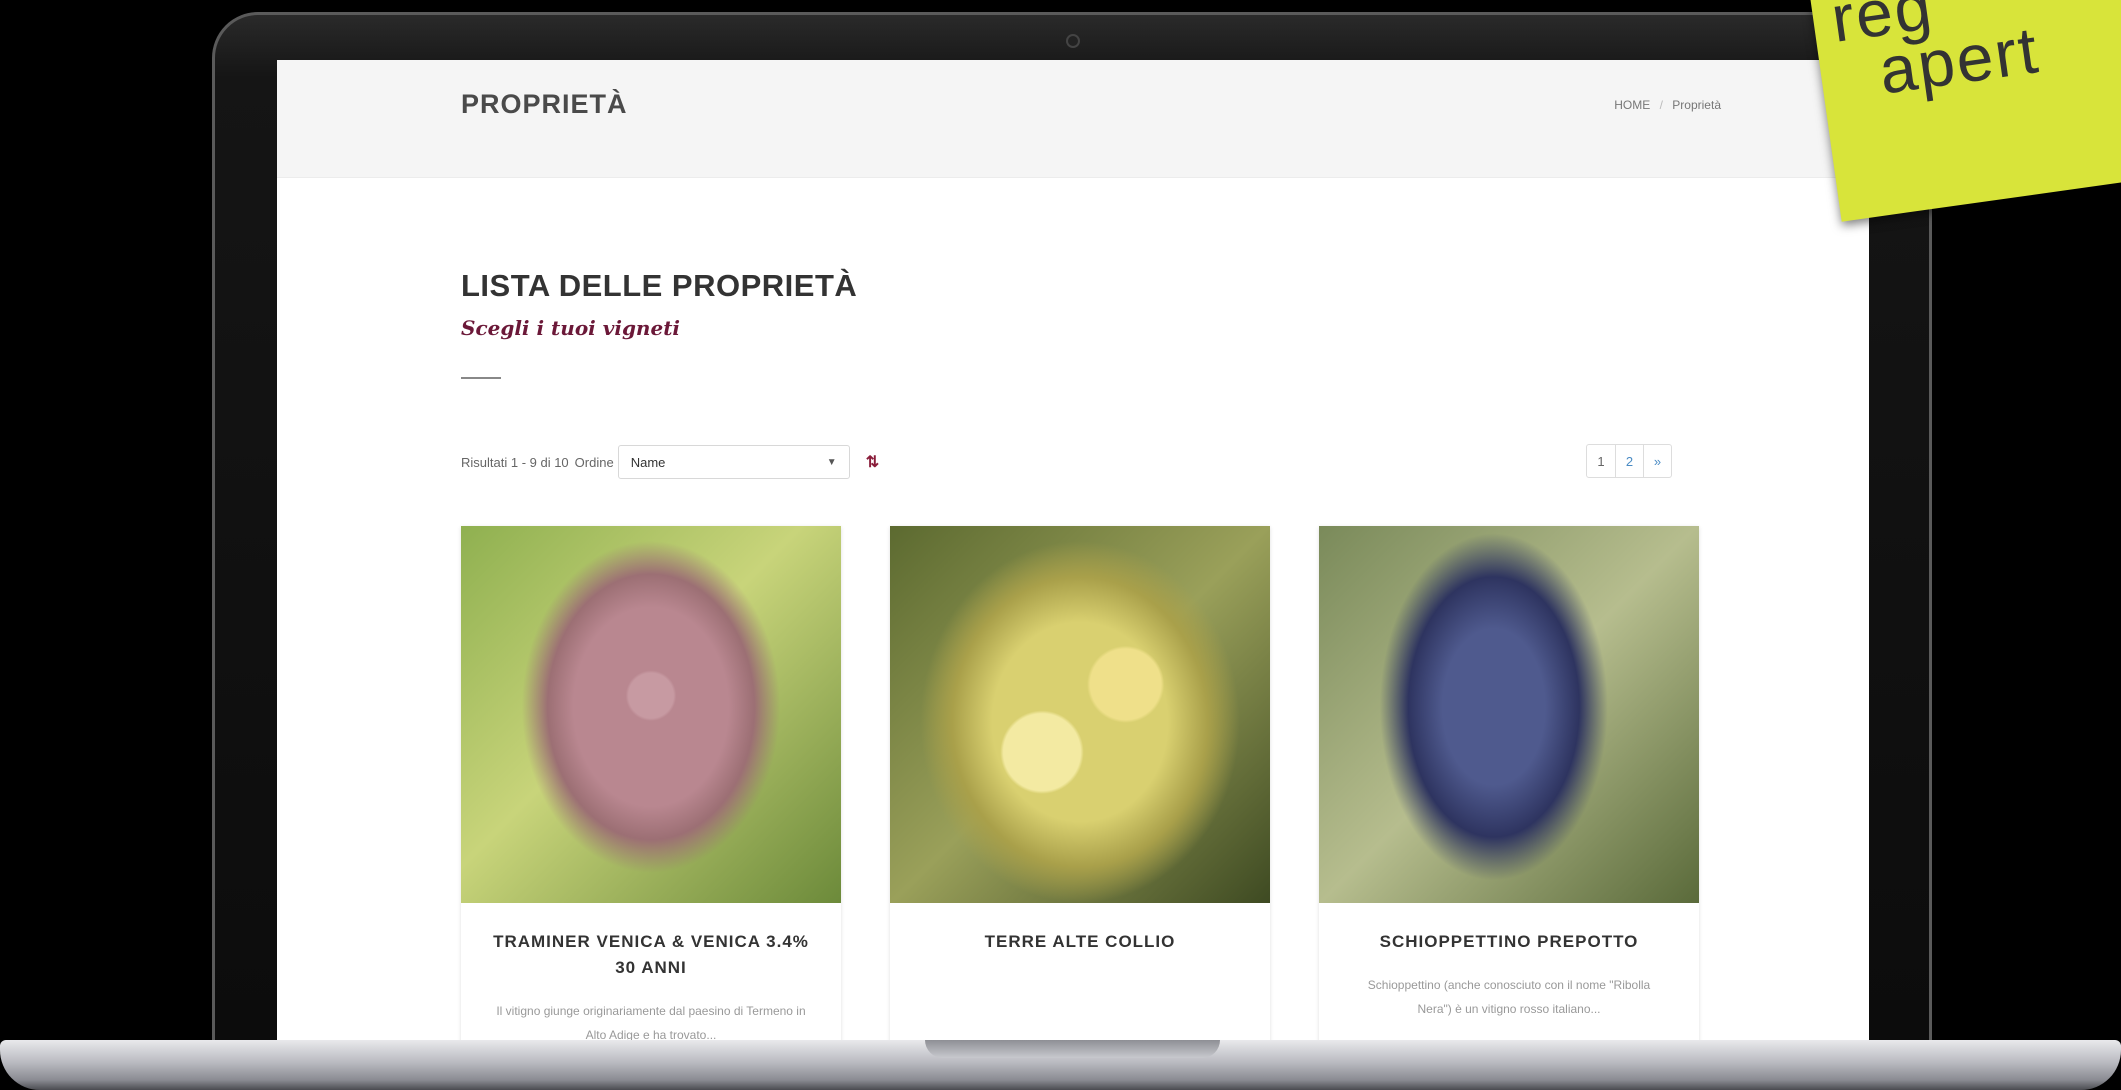 The height and width of the screenshot is (1090, 2121). I want to click on sticky-note-text: reg apert, so click(1935, 54).